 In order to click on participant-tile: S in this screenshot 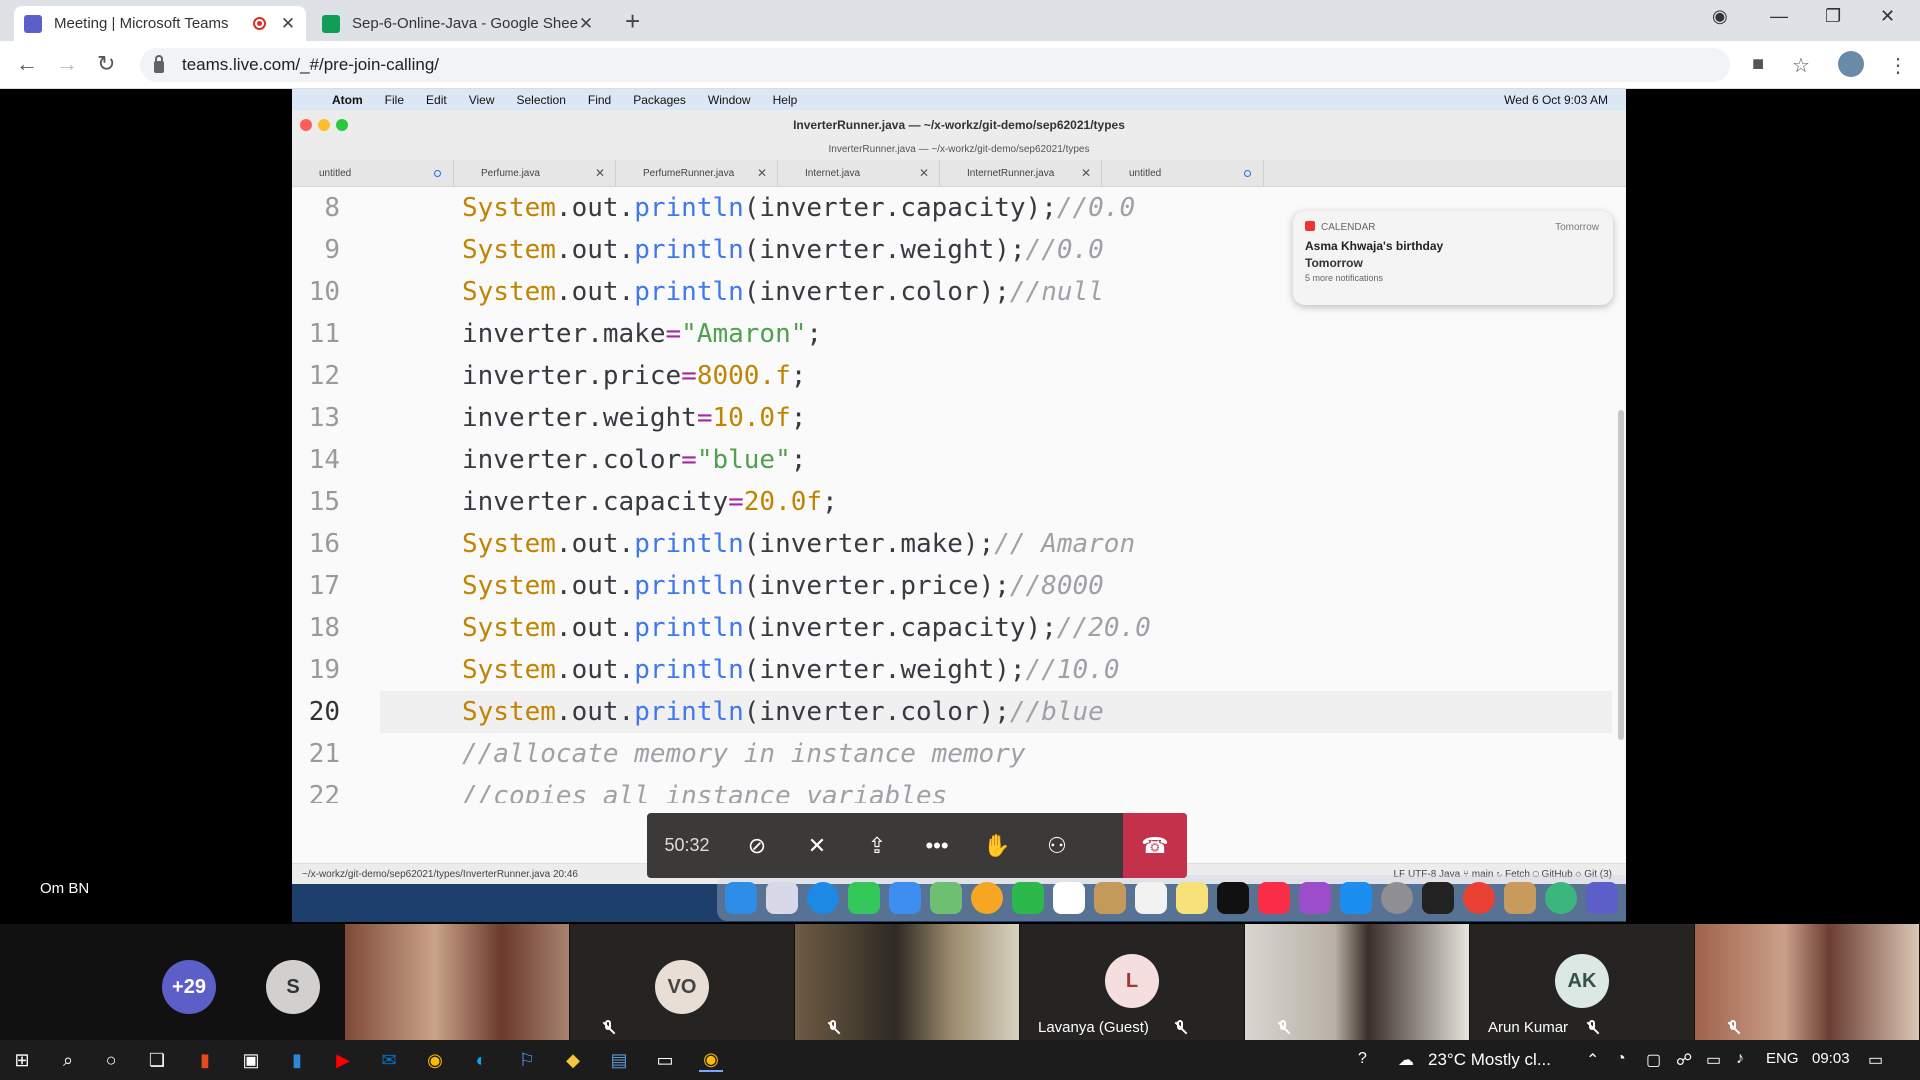, I will do `click(302, 982)`.